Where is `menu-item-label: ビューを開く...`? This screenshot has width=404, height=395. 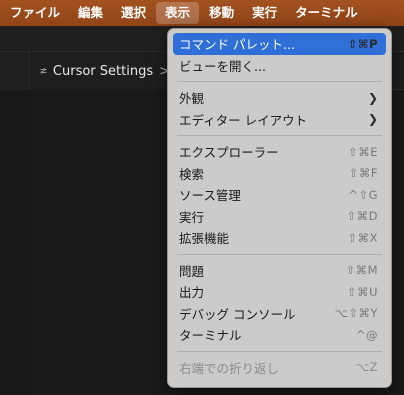 menu-item-label: ビューを開く... is located at coordinates (222, 66).